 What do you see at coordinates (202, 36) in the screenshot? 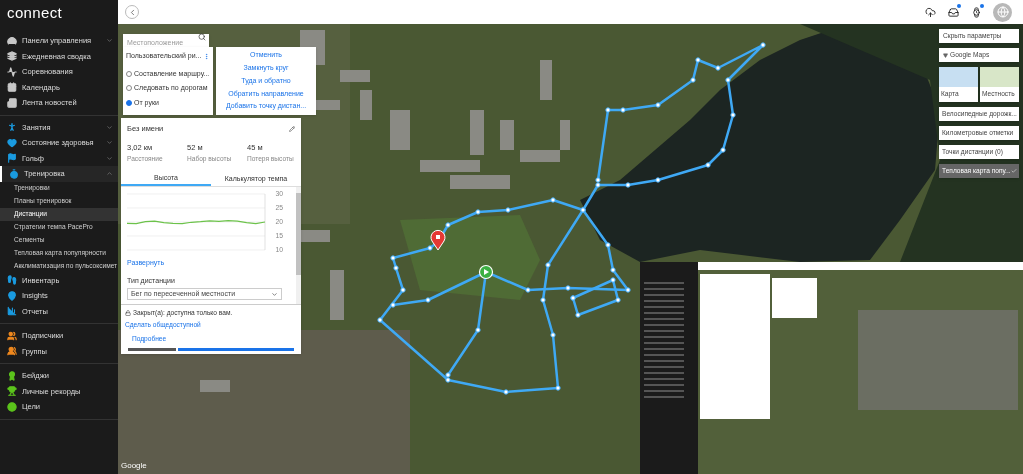
I see `search-icon` at bounding box center [202, 36].